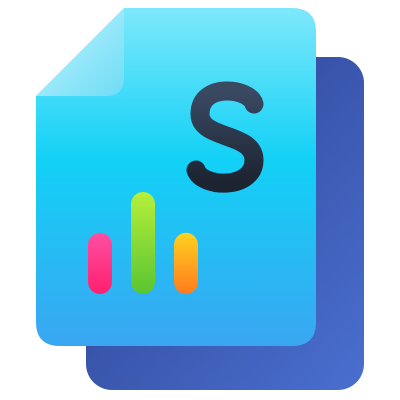  I want to click on green-bar, so click(143, 243).